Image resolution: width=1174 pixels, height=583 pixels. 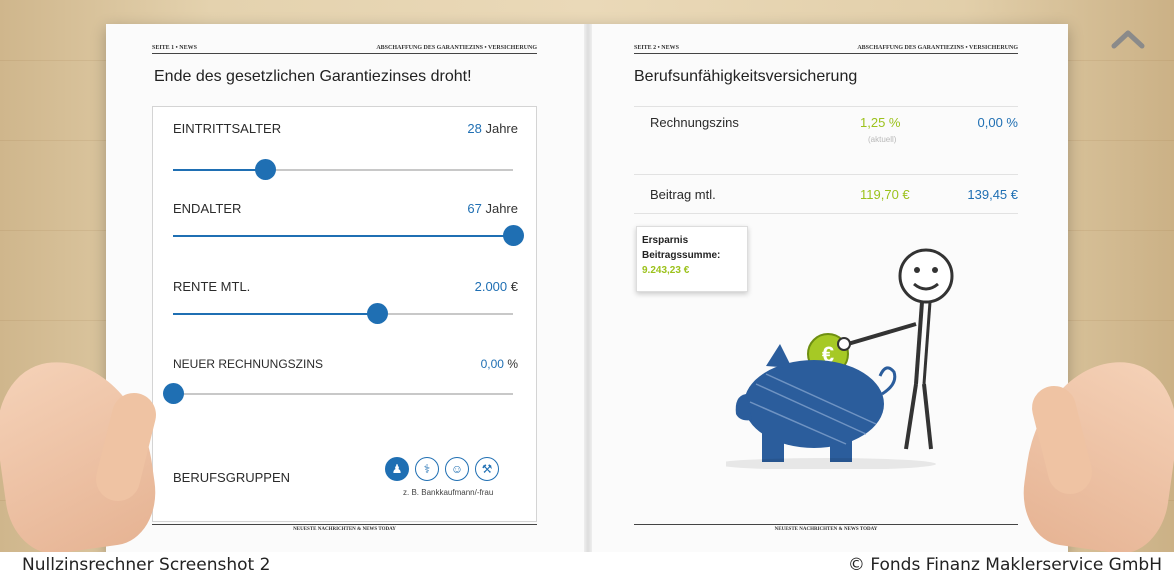 I want to click on row-label: Rechnungszins, so click(x=694, y=122).